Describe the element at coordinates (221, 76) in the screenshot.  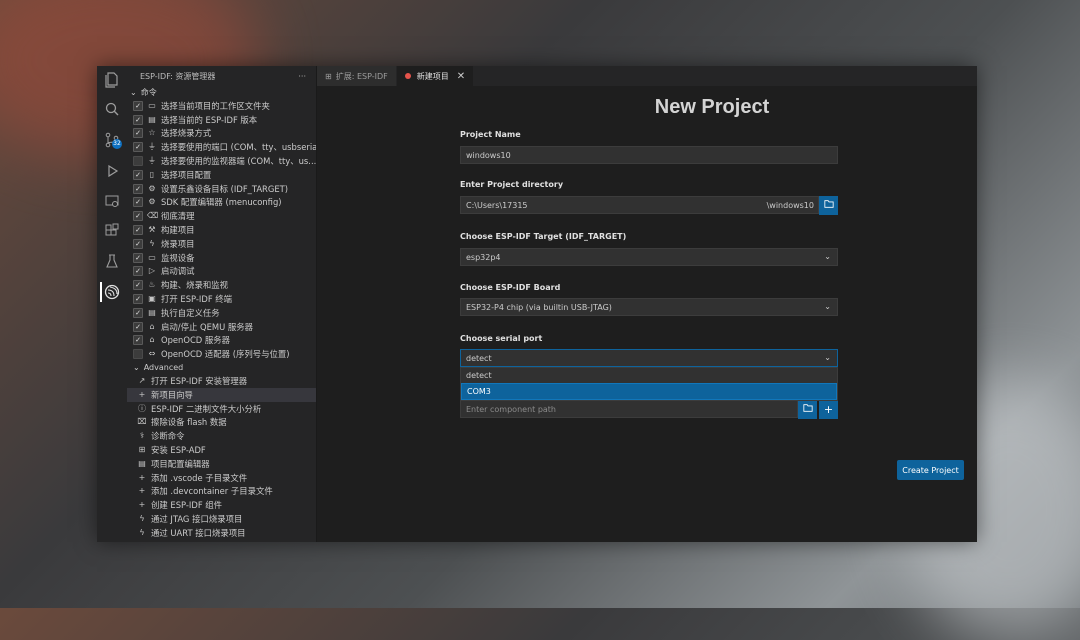
I see `sidebar-header: ESP-IDF: 资源管理器 ···` at that location.